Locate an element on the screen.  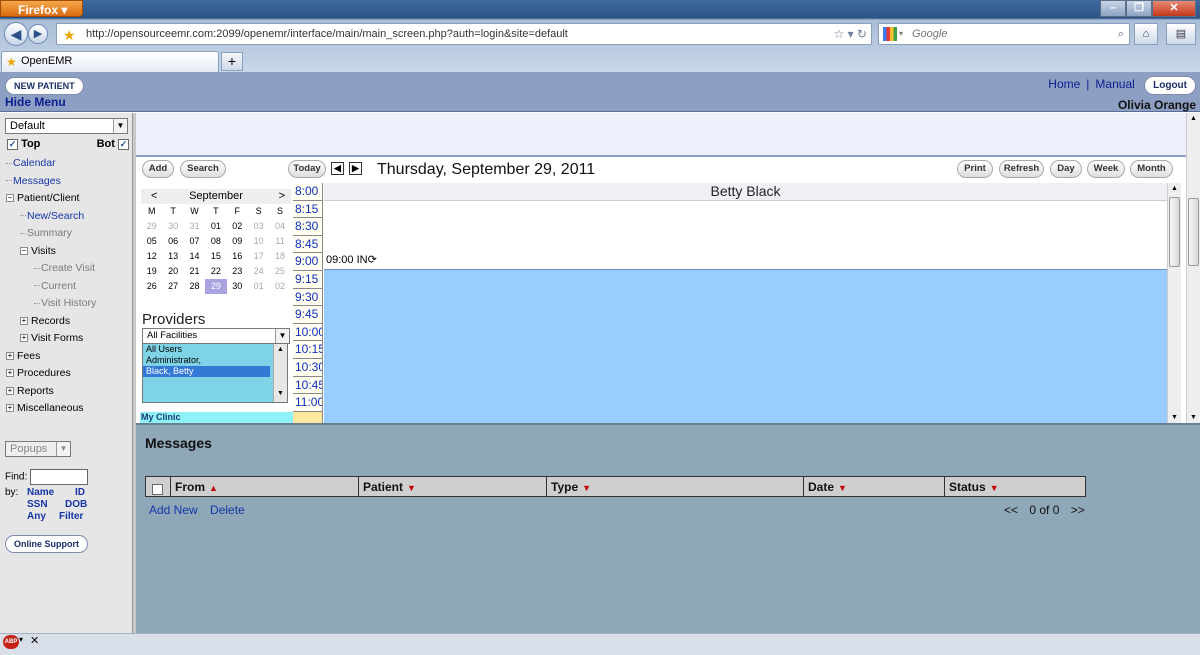
reload-icon: ☆ ▾ ↻ is located at coordinates (850, 34).